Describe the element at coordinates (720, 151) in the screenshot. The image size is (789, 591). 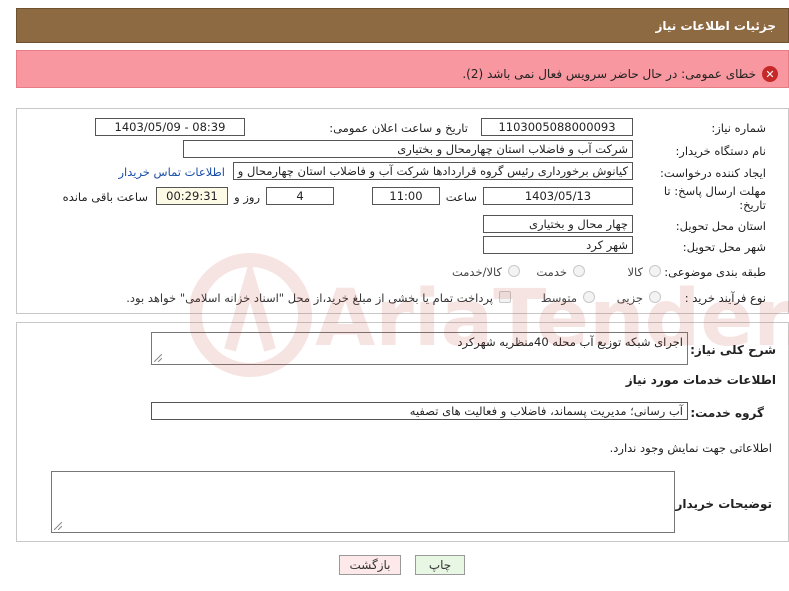
I see `buyer-org-label: نام دستگاه خریدار:` at that location.